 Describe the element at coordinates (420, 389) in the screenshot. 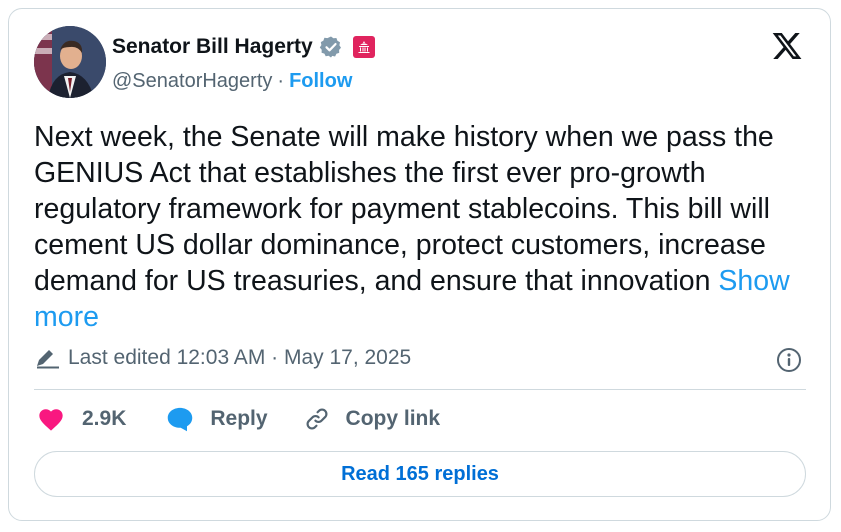

I see `divider` at that location.